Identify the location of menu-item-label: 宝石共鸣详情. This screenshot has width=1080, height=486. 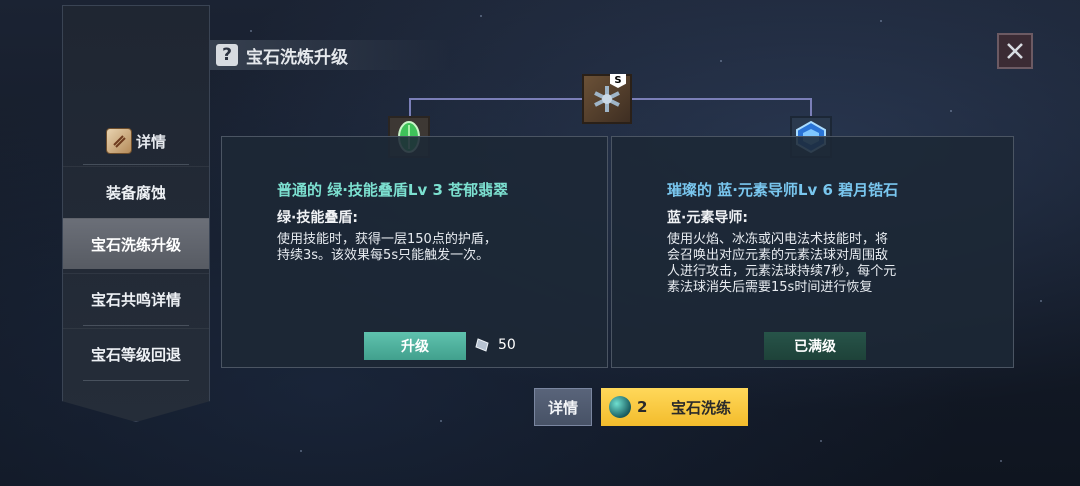
(135, 299).